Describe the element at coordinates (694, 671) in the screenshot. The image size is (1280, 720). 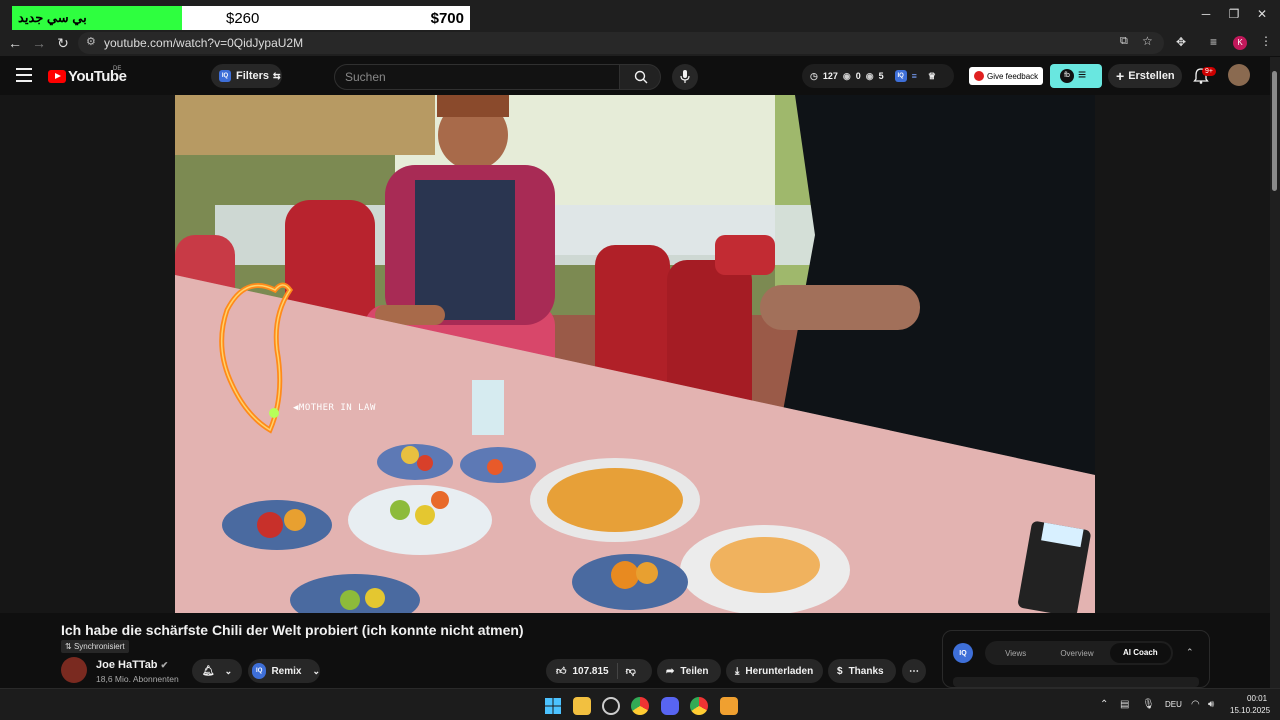
I see `share-label: Teilen` at that location.